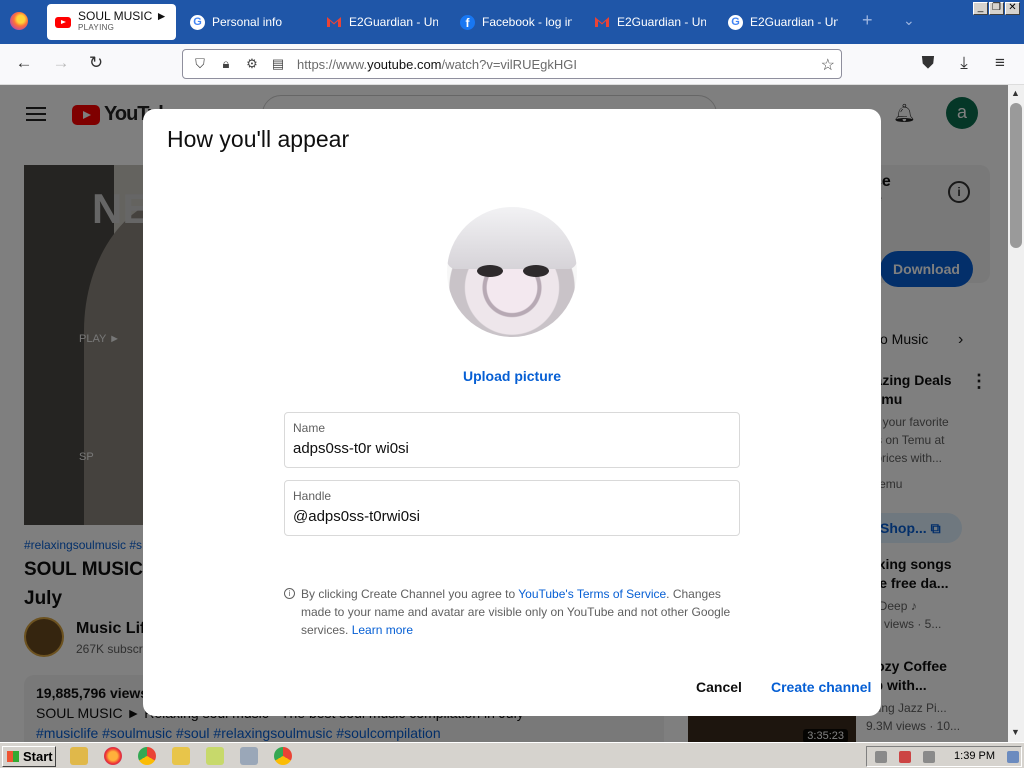  What do you see at coordinates (404, 64) in the screenshot?
I see `url-domain: youtube.com` at bounding box center [404, 64].